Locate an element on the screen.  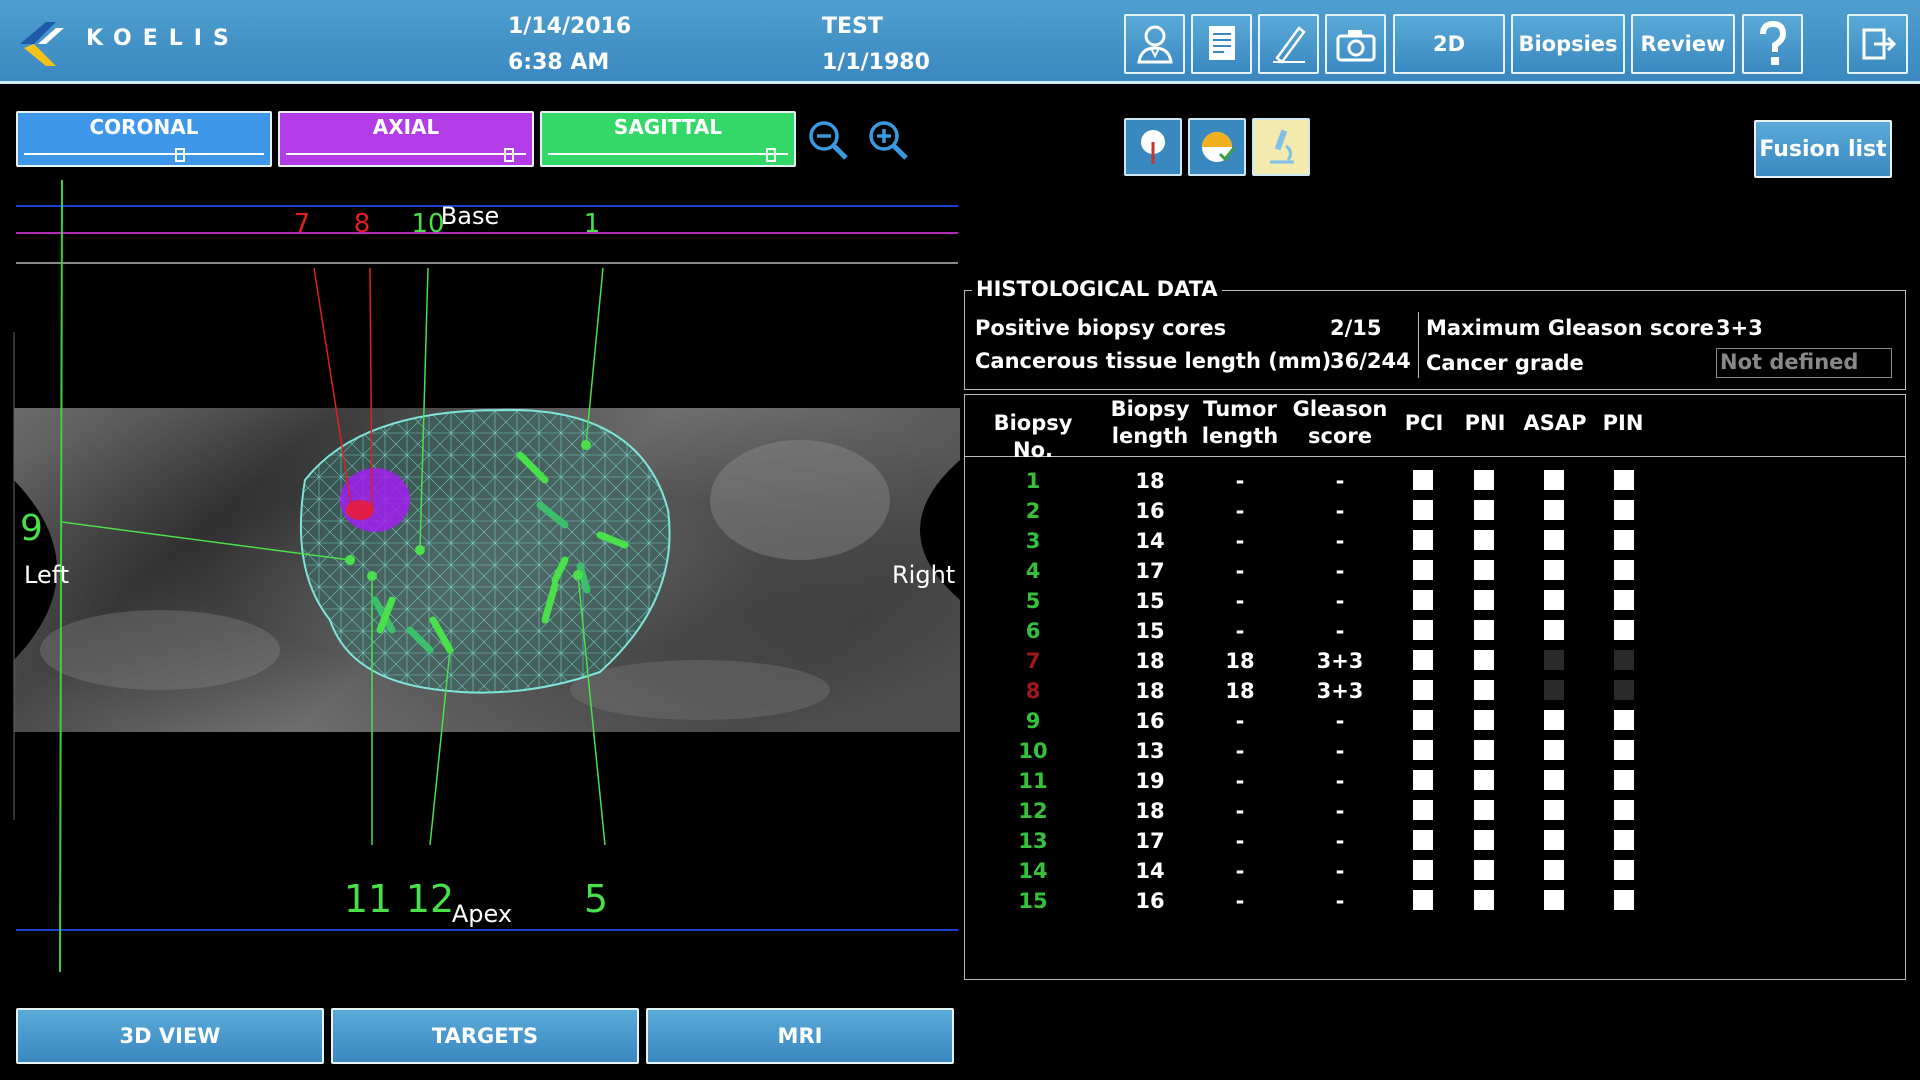
mri-button: MRI is located at coordinates (800, 1036).